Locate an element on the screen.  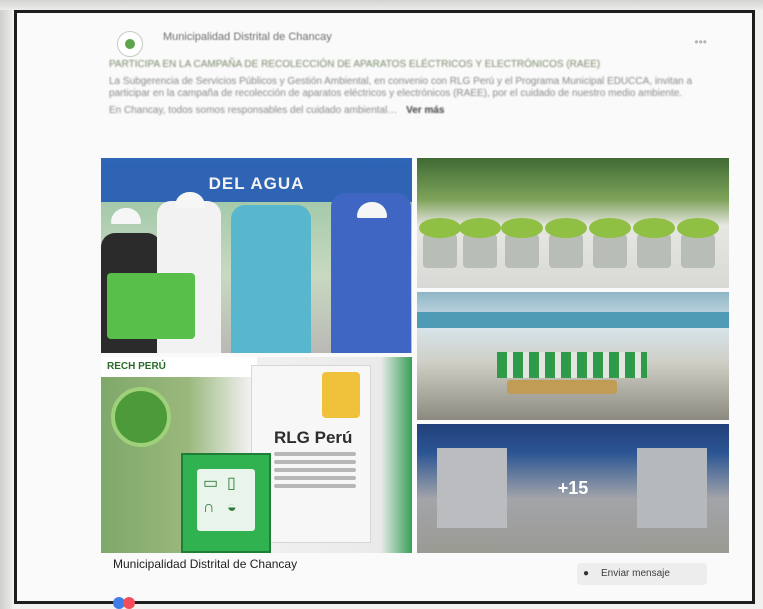
photo-tile-4: RECH PERÚ RLG Perú ▭ ▯ ∩ ◒ is located at coordinates (256, 455).